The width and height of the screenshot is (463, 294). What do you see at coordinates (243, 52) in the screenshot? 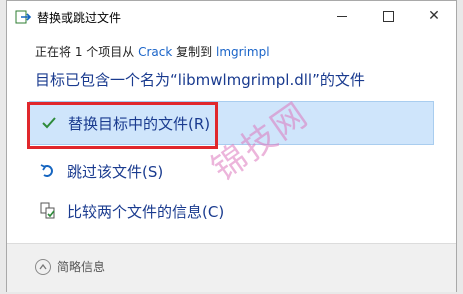
I see `destination-folder-link: lmgrimpl` at bounding box center [243, 52].